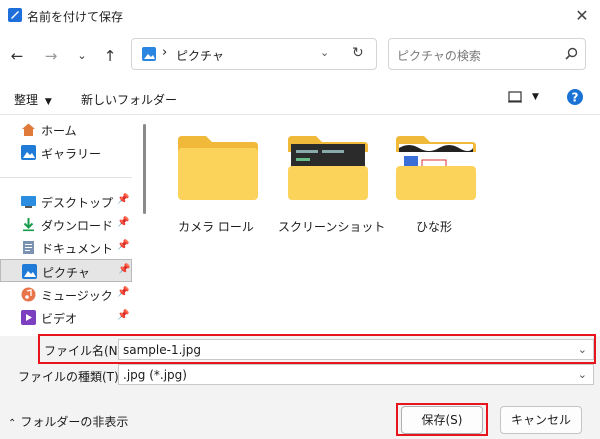 The image size is (600, 439). Describe the element at coordinates (74, 422) in the screenshot. I see `hide-folders-label: フォルダーの非表示` at that location.